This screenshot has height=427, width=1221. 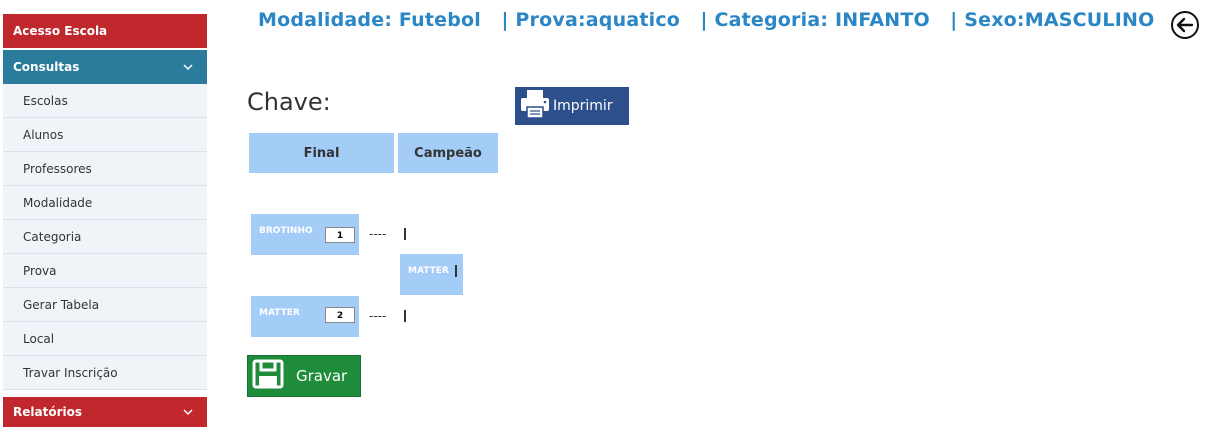 I want to click on sidebar-item-prova: Prova, so click(x=105, y=271).